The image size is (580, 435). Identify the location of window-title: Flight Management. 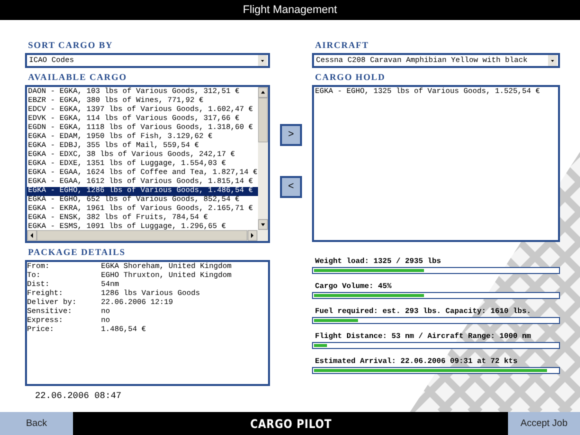
(290, 10).